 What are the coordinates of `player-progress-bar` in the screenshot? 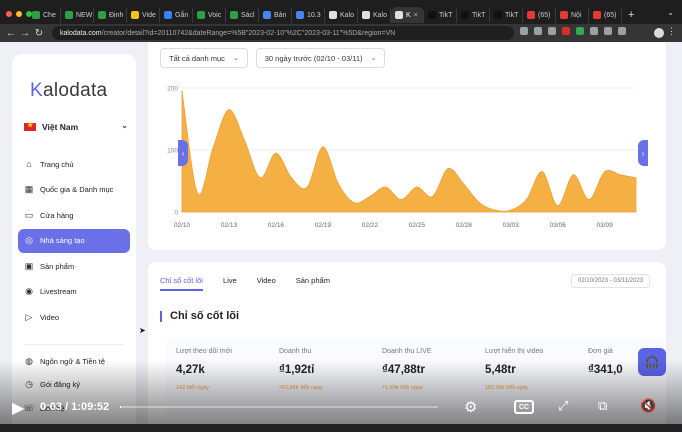 It's located at (279, 407).